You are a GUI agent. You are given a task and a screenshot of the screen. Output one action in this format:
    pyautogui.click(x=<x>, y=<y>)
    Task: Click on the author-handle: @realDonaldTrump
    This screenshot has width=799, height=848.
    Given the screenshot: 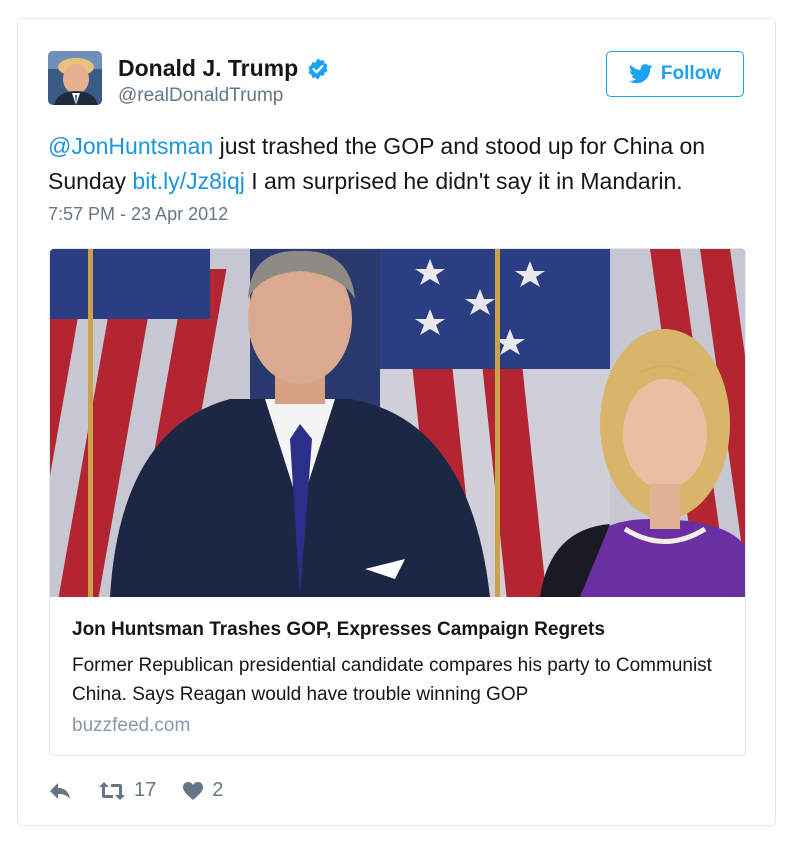 What is the action you would take?
    pyautogui.click(x=200, y=96)
    